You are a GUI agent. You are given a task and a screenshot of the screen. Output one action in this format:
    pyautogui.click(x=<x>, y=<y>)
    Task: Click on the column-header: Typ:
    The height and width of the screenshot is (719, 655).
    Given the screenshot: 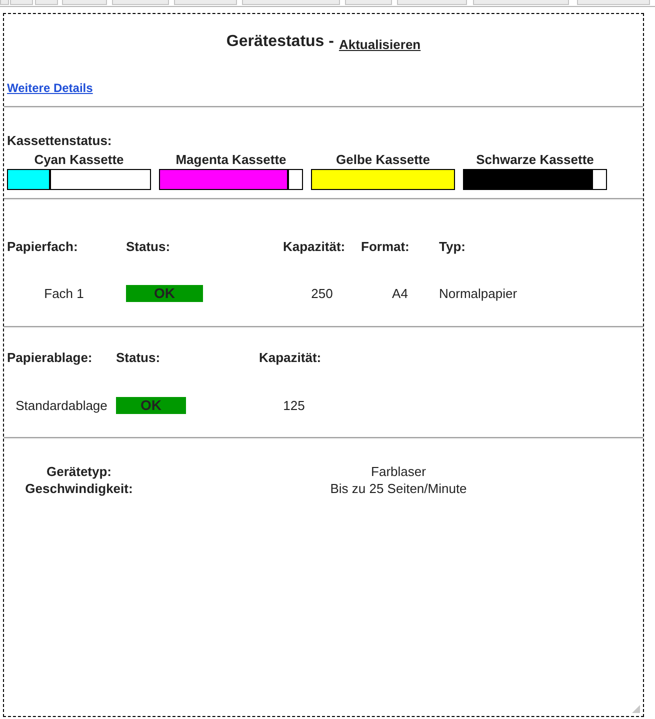 What is the action you would take?
    pyautogui.click(x=452, y=247)
    